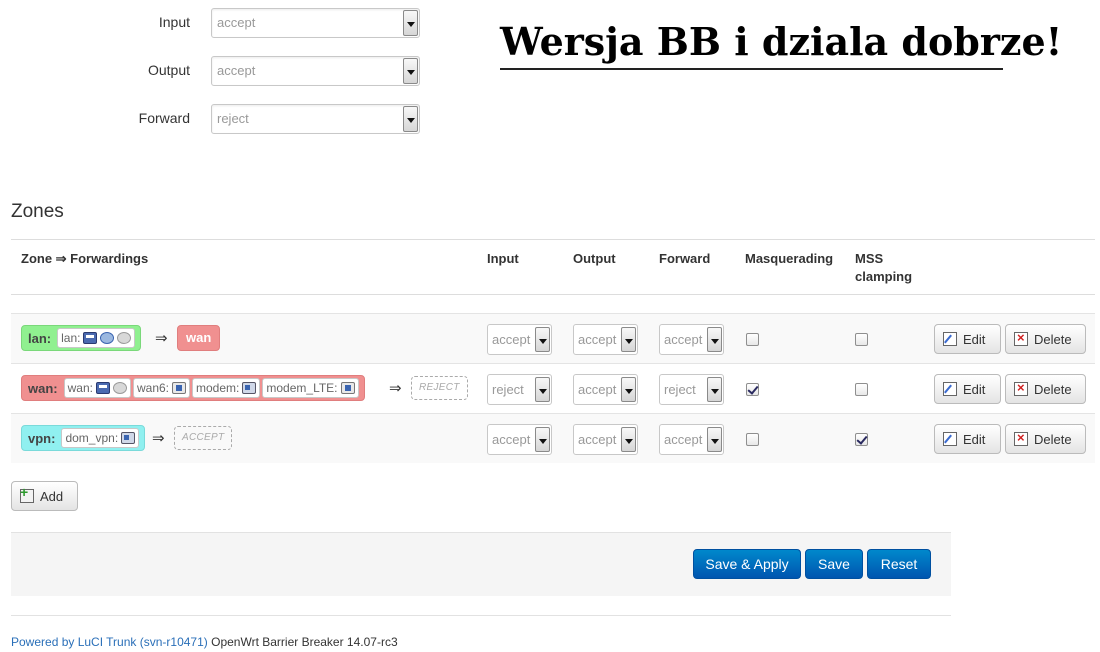 The width and height of the screenshot is (1100, 652). What do you see at coordinates (80, 388) in the screenshot?
I see `network-label: wan:` at bounding box center [80, 388].